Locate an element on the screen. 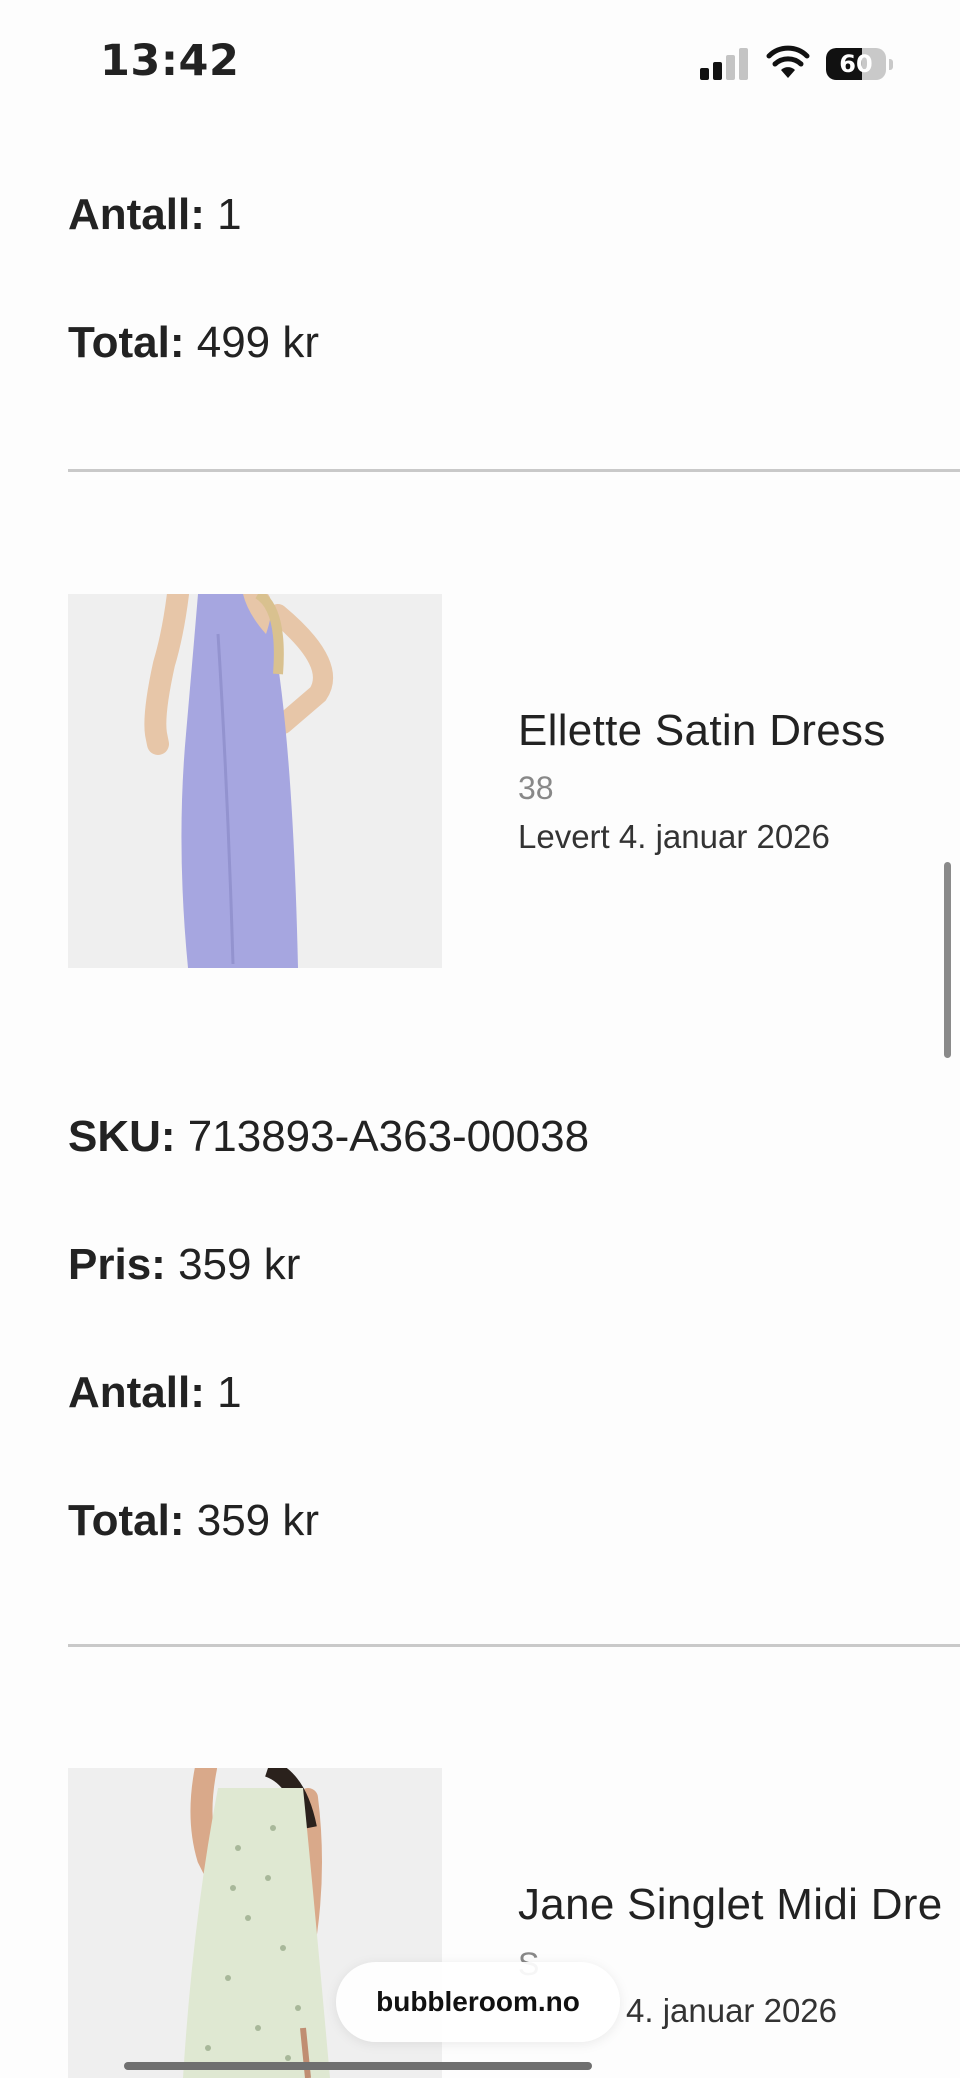 This screenshot has width=960, height=2078. delivery-status: 4. januar 2026 is located at coordinates (732, 2010).